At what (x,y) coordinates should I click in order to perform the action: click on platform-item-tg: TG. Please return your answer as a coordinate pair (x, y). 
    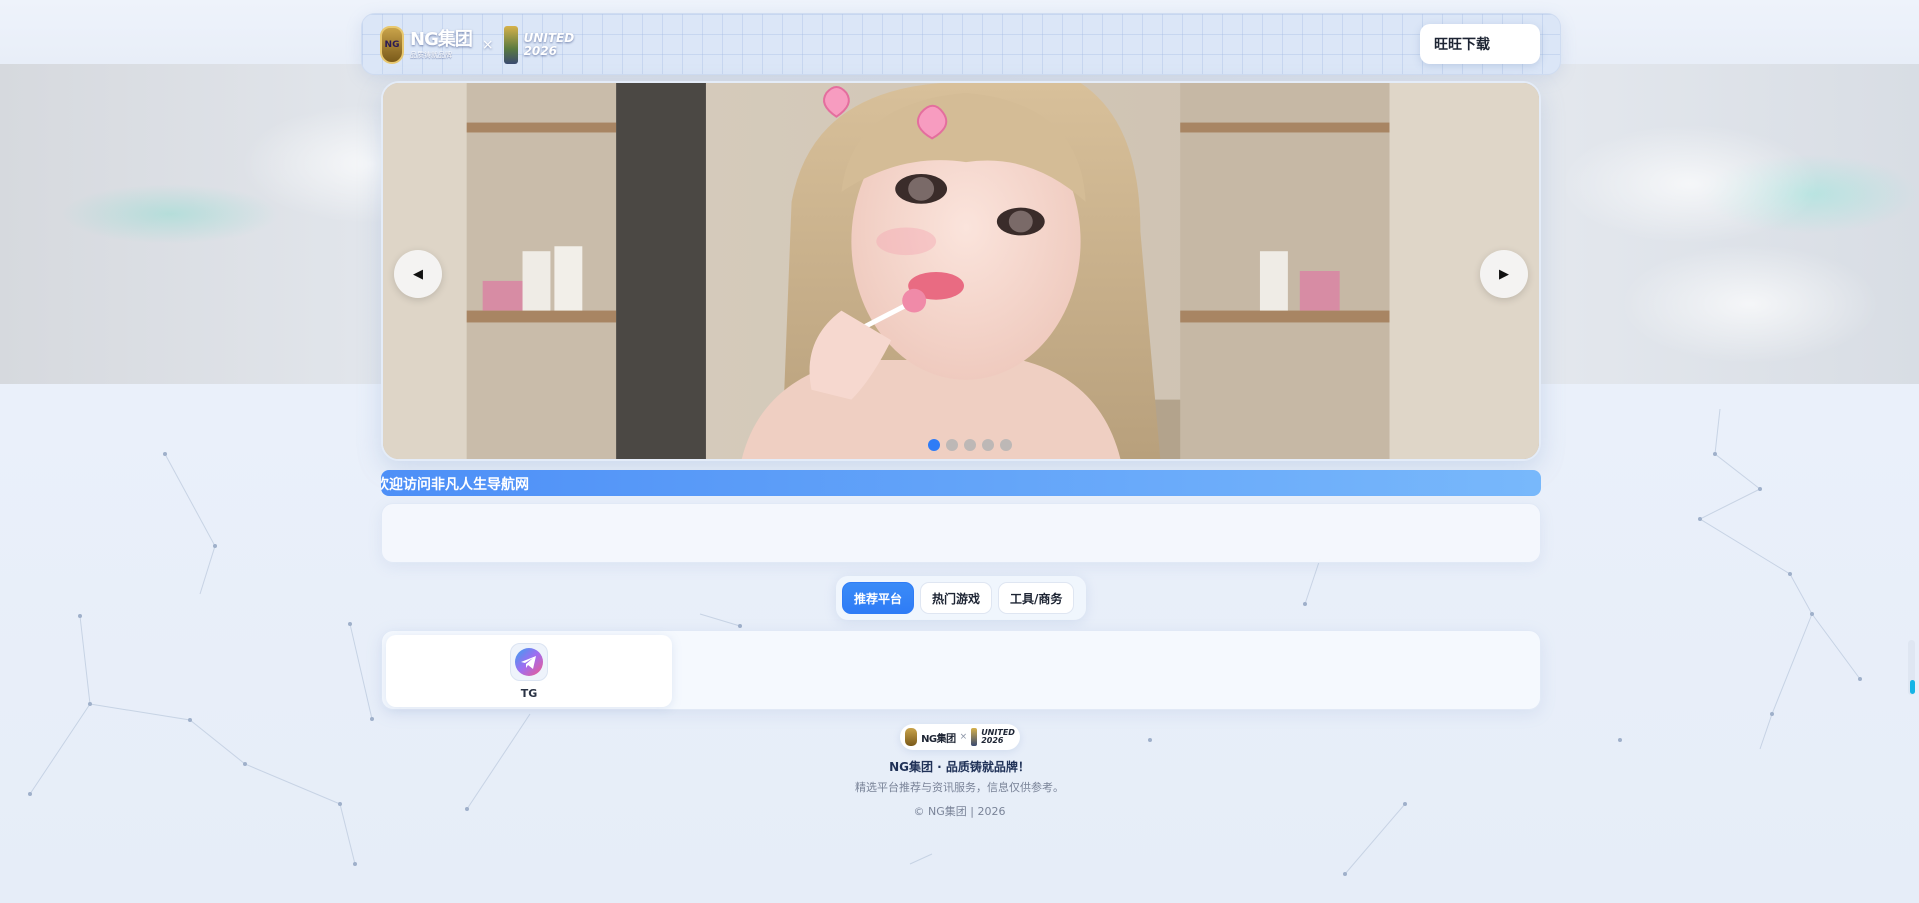
    Looking at the image, I should click on (529, 671).